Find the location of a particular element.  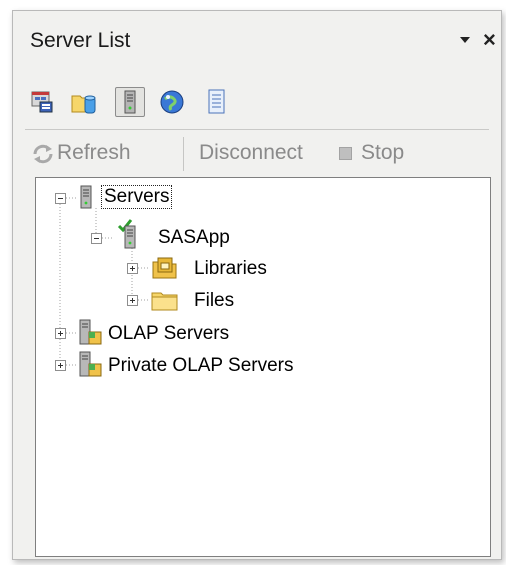

close-button: × is located at coordinates (489, 40).